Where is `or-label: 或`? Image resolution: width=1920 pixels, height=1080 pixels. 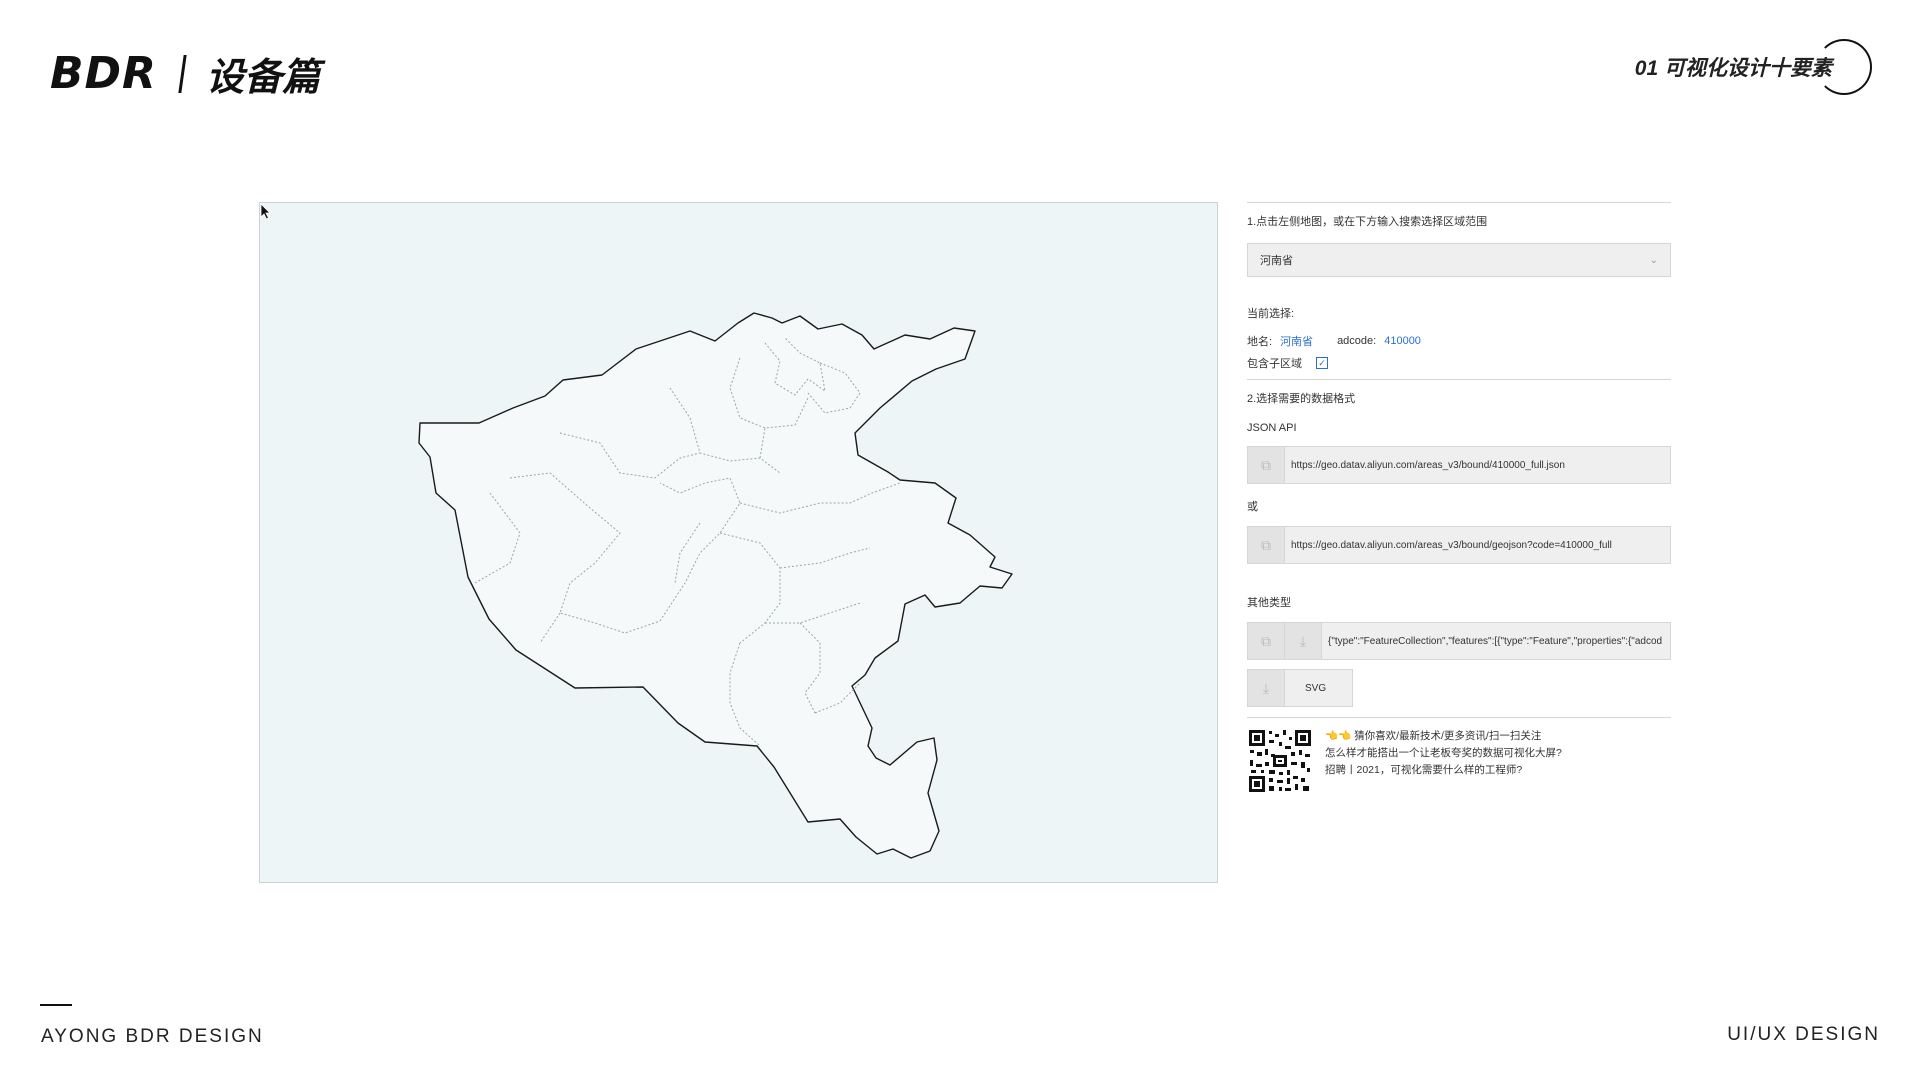
or-label: 或 is located at coordinates (1252, 507).